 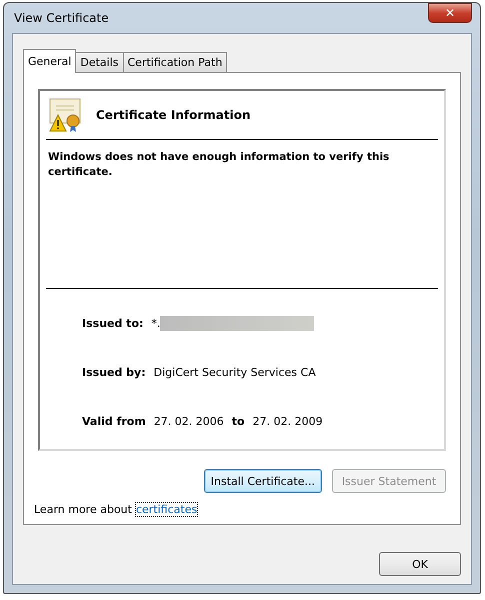 I want to click on field-label: Issued to:, so click(x=113, y=323).